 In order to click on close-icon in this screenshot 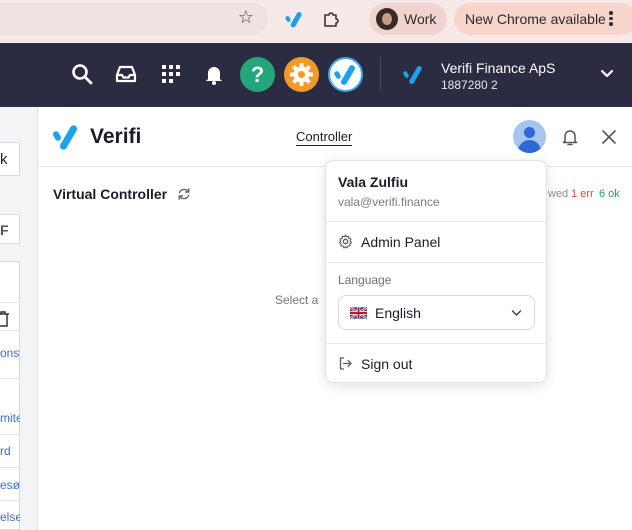, I will do `click(609, 137)`.